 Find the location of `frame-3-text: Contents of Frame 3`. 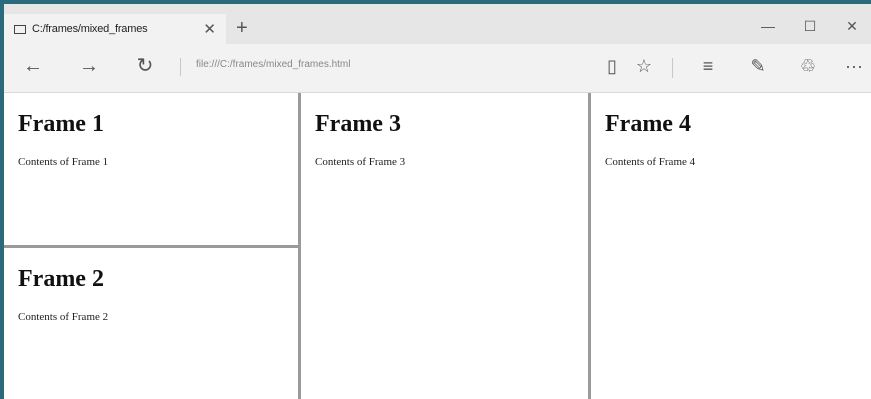

frame-3-text: Contents of Frame 3 is located at coordinates (360, 162).